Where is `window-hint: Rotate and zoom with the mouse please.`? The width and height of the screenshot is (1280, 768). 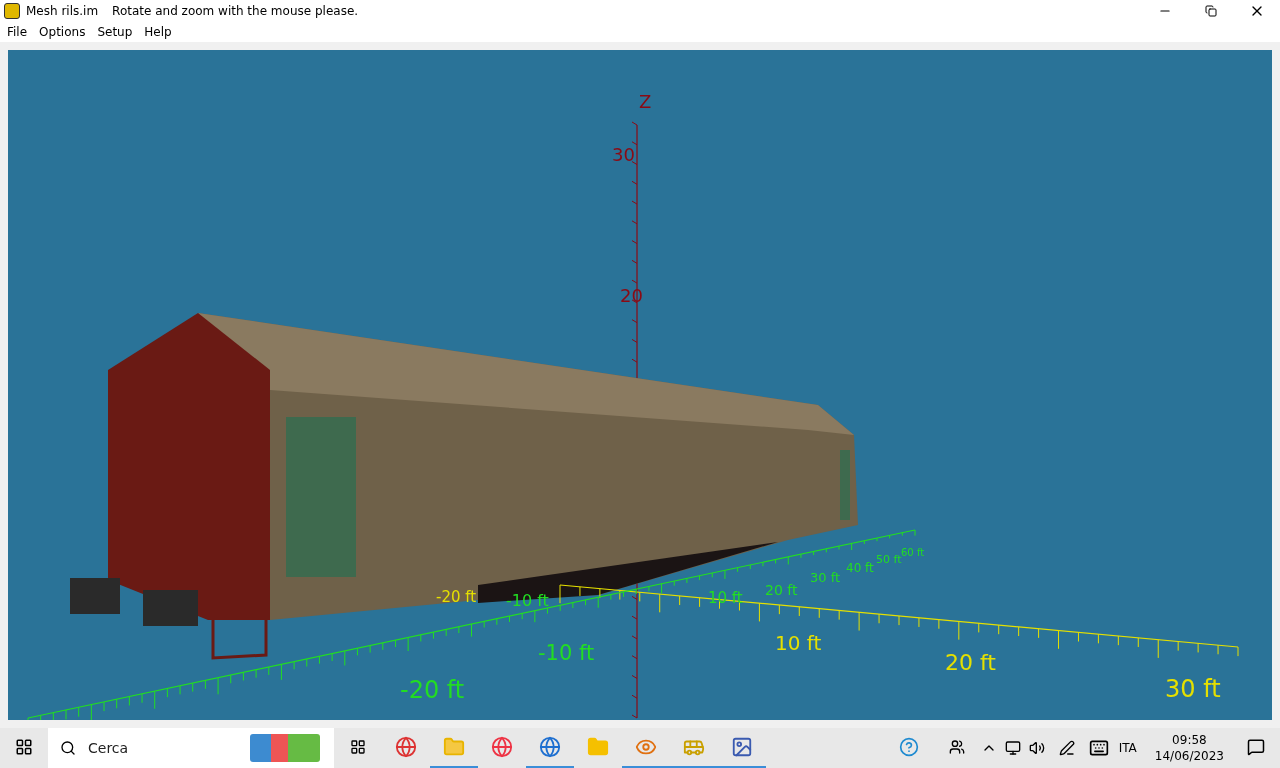
window-hint: Rotate and zoom with the mouse please. is located at coordinates (236, 11).